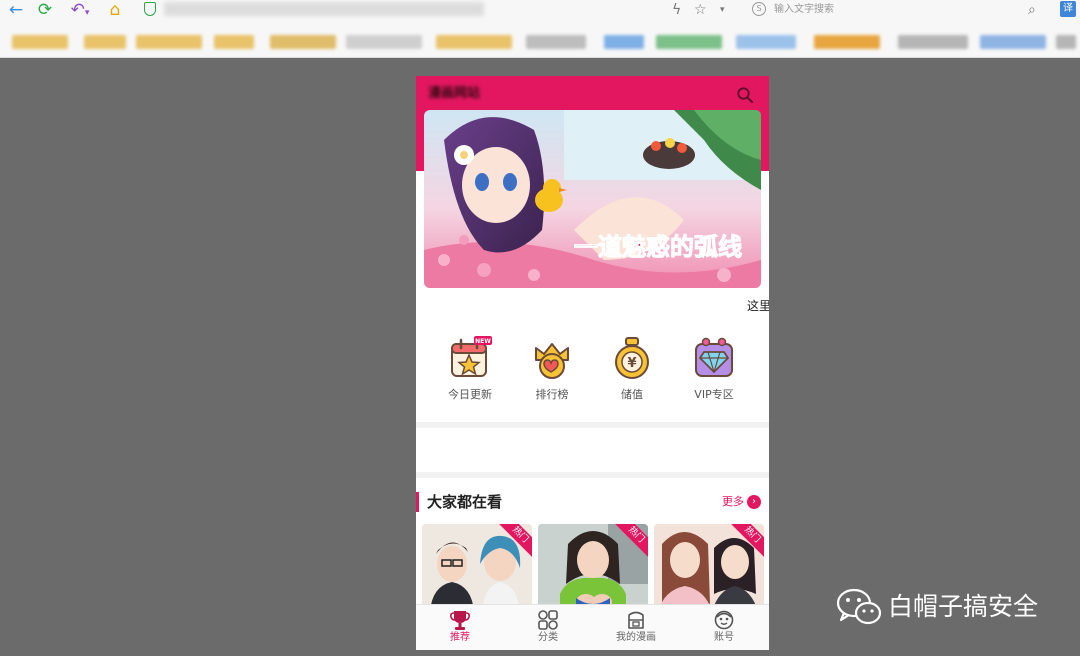  I want to click on feature-vip: VIP专区, so click(714, 376).